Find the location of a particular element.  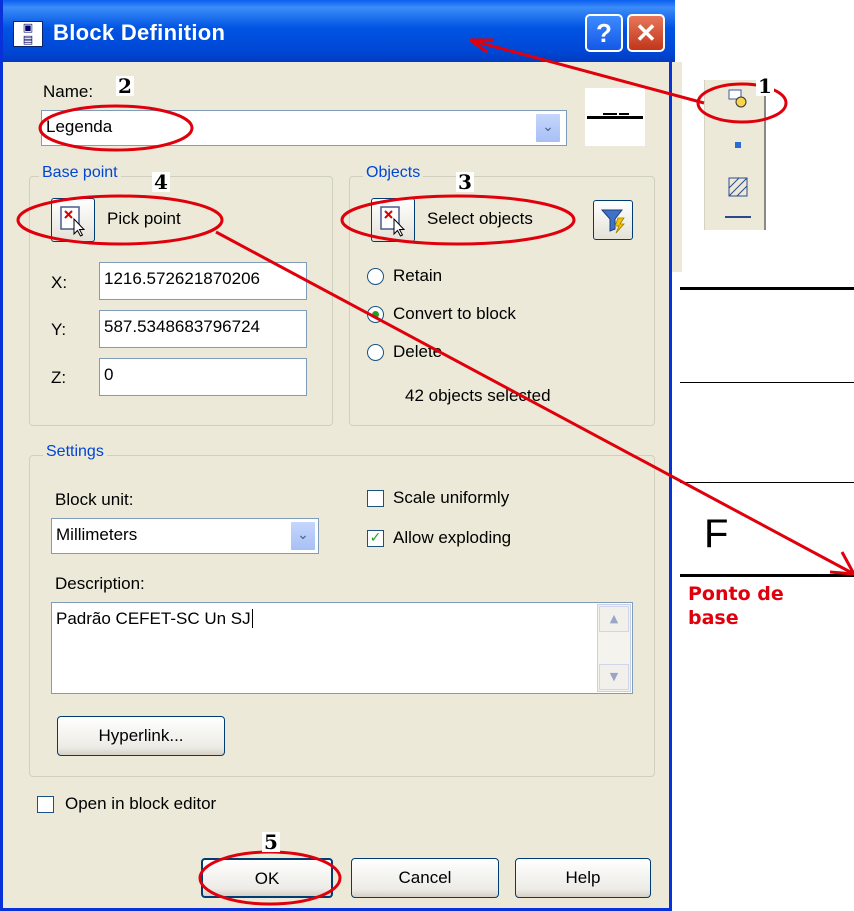

annotation-3: 3 is located at coordinates (465, 182).